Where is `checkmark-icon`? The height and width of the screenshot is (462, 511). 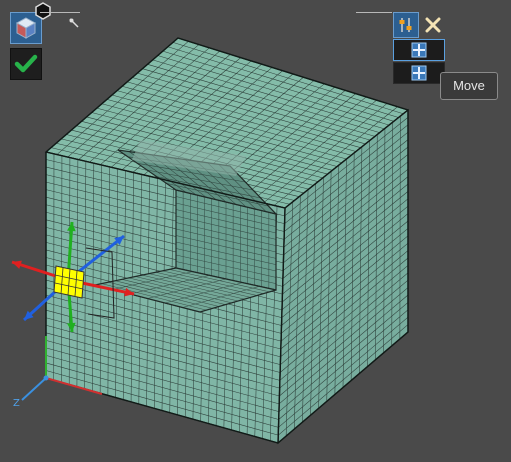 checkmark-icon is located at coordinates (26, 63).